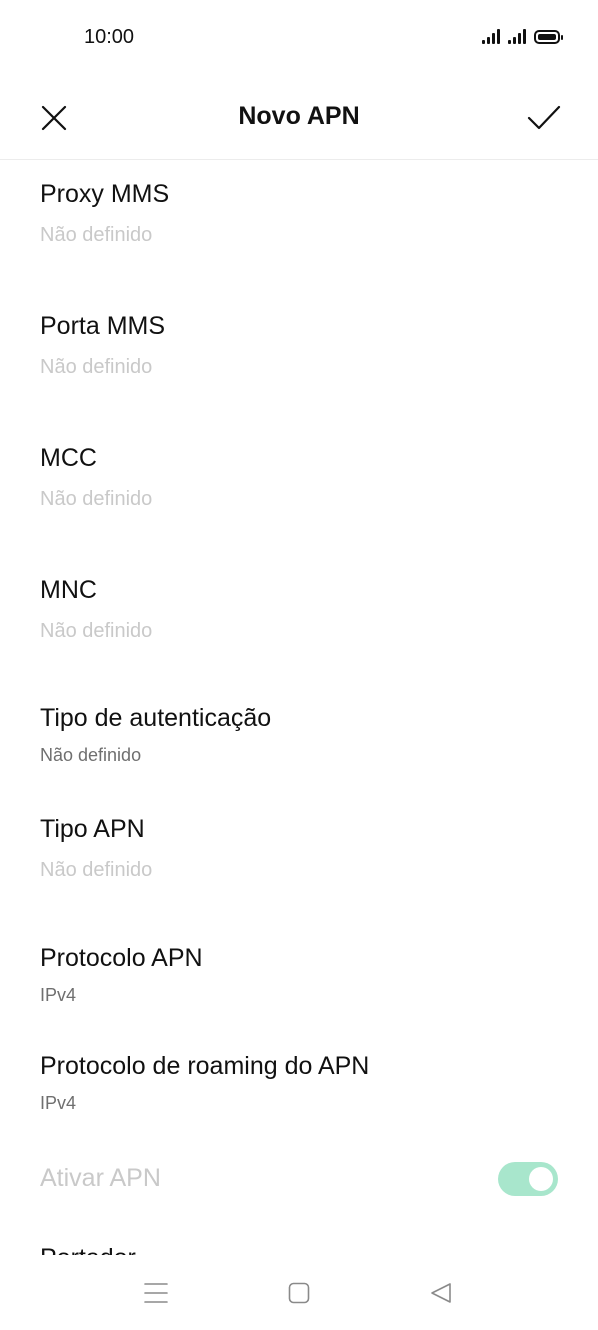 The height and width of the screenshot is (1330, 598). Describe the element at coordinates (299, 345) in the screenshot. I see `setting-porta-mms: Porta MMS Não definido` at that location.